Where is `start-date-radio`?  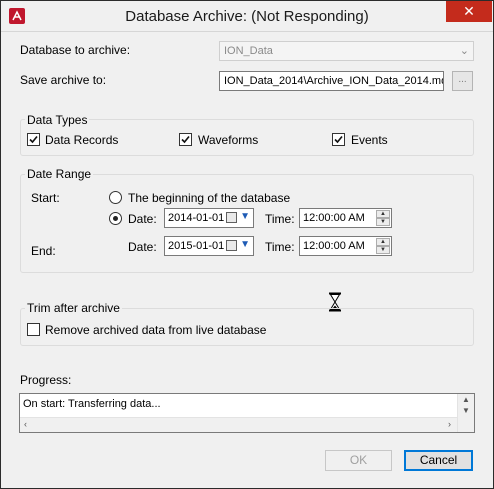
start-date-radio is located at coordinates (115, 218).